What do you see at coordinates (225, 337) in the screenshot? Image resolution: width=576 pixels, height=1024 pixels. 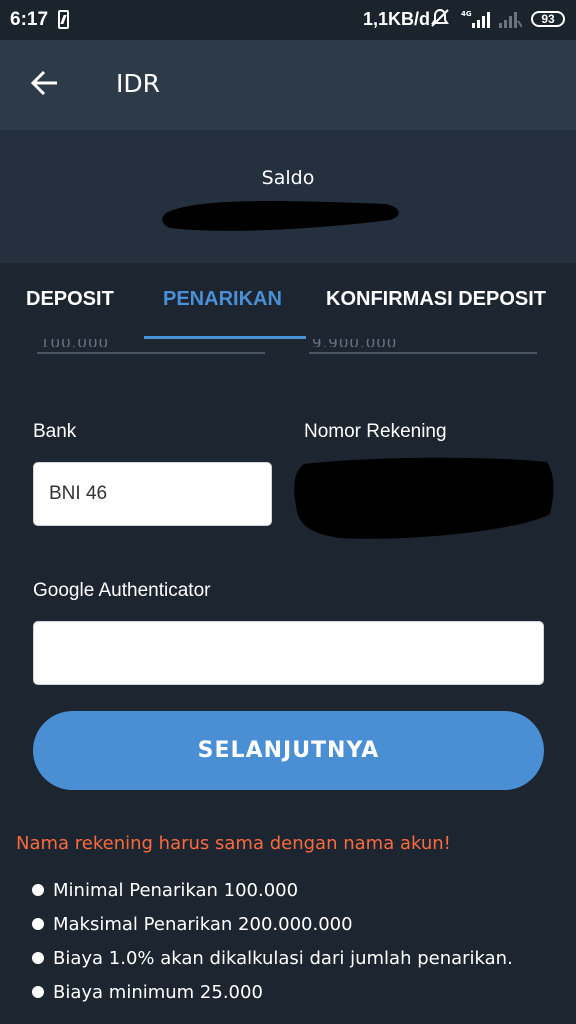 I see `tab-indicator` at bounding box center [225, 337].